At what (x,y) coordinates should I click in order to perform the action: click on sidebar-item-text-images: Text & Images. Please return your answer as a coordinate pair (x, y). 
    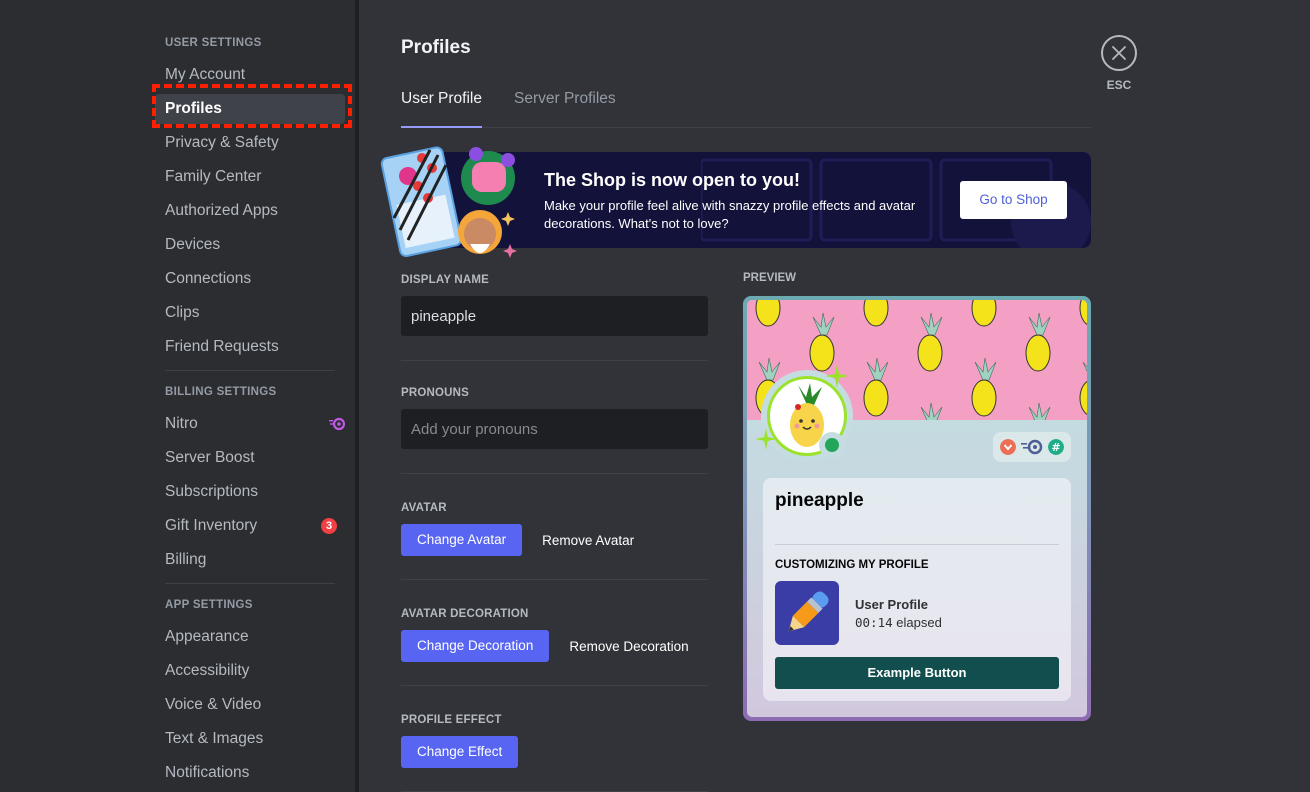
    Looking at the image, I should click on (250, 739).